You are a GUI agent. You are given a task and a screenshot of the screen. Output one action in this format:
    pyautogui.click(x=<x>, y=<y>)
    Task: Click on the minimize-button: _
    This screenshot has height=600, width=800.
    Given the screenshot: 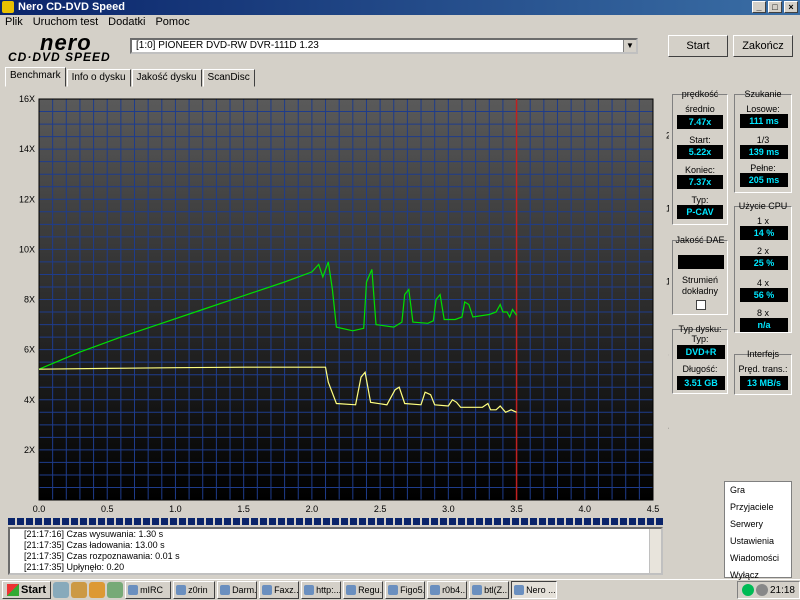 What is the action you would take?
    pyautogui.click(x=759, y=7)
    